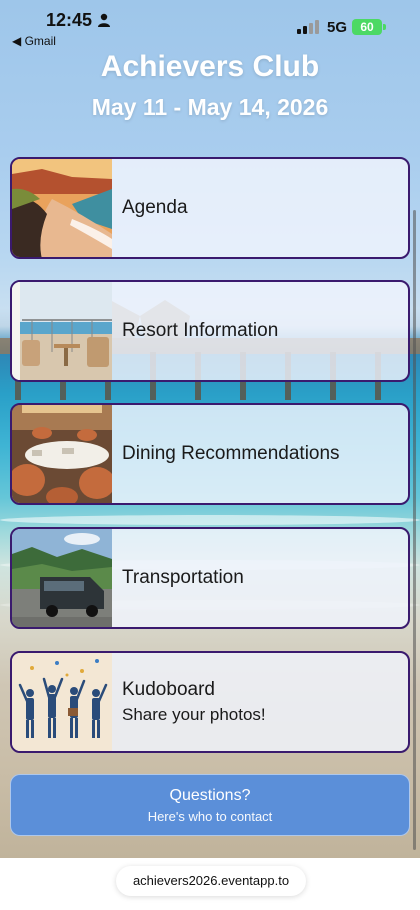 Image resolution: width=420 pixels, height=910 pixels. Describe the element at coordinates (34, 41) in the screenshot. I see `back-to-app-link: ◀ Gmail` at that location.